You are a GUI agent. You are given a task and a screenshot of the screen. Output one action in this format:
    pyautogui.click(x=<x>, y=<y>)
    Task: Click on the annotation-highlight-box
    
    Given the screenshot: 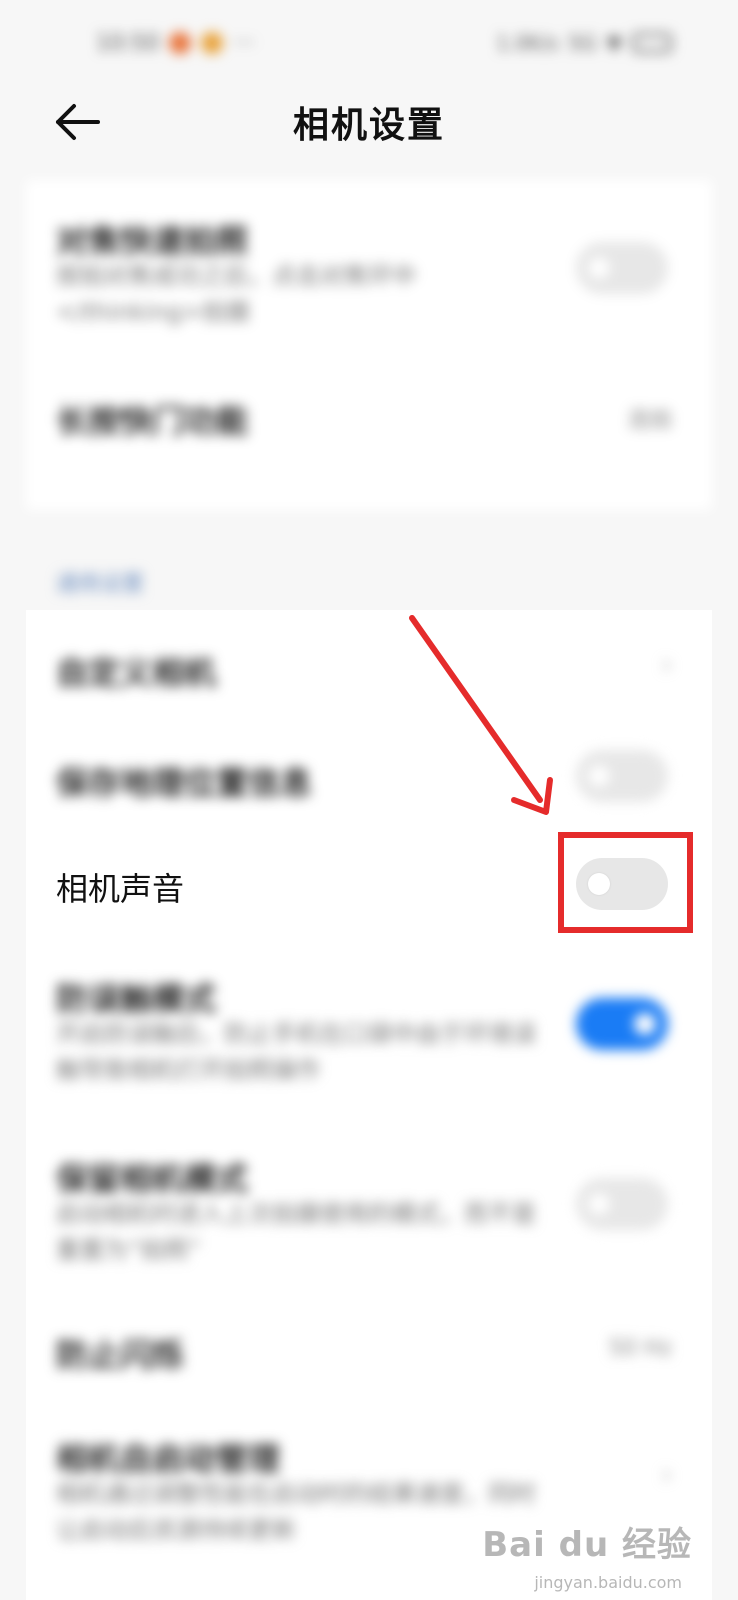 What is the action you would take?
    pyautogui.click(x=625, y=882)
    